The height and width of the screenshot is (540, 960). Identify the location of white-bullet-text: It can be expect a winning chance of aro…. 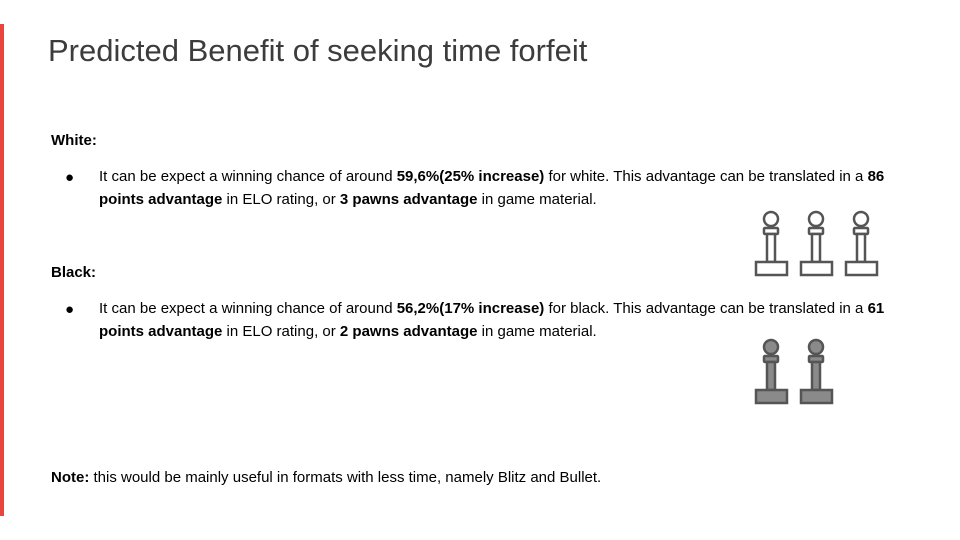
(504, 188).